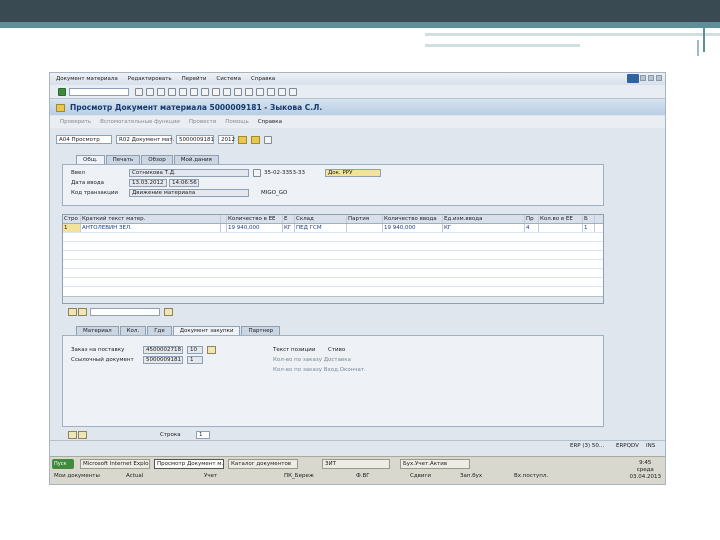 The height and width of the screenshot is (540, 720). Describe the element at coordinates (150, 91) in the screenshot. I see `back-icon` at that location.